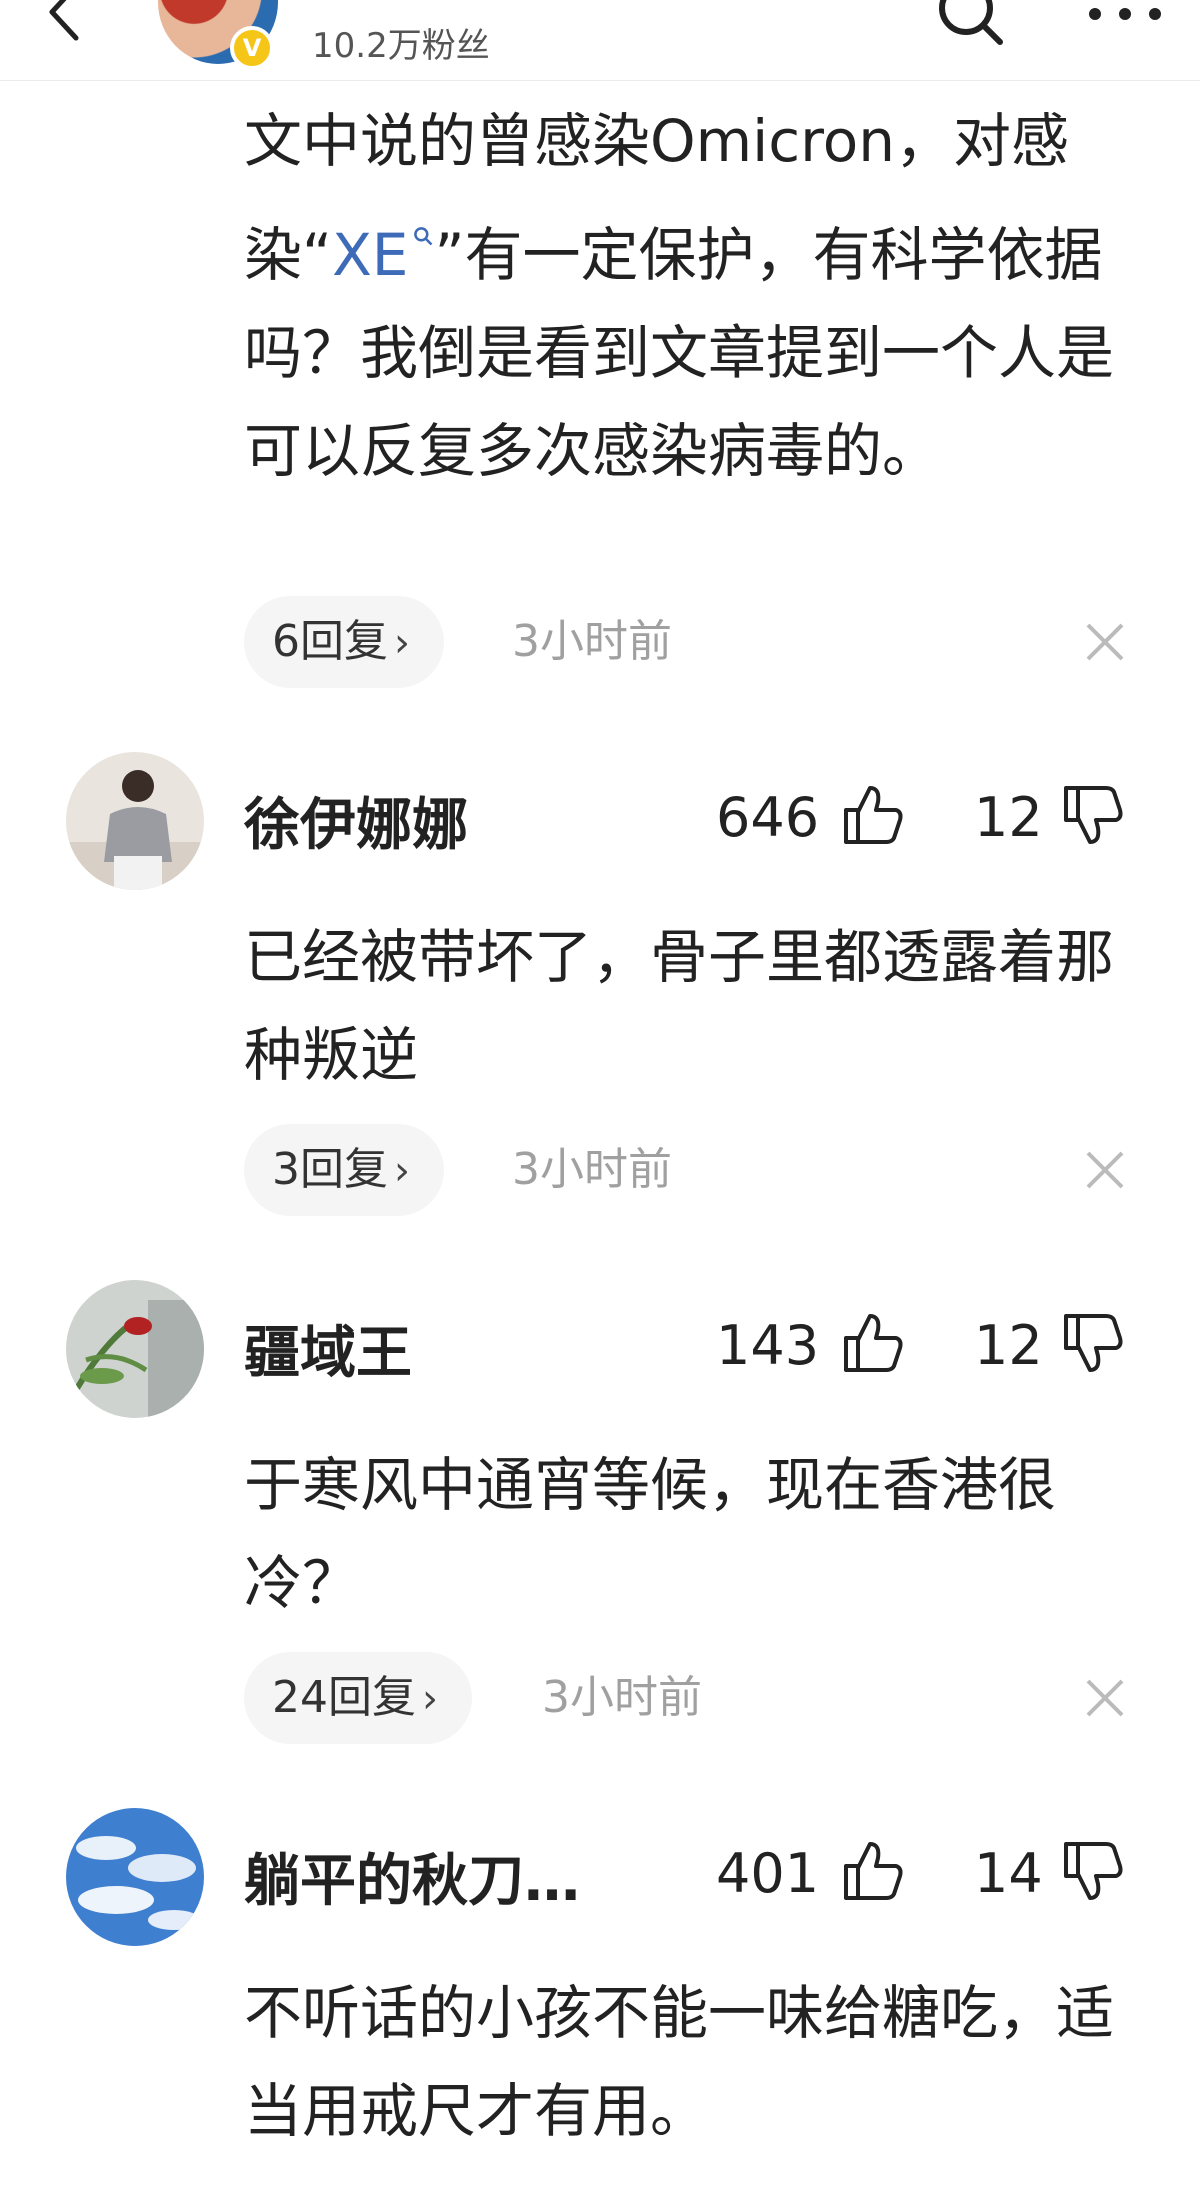 This screenshot has height=2192, width=1200. Describe the element at coordinates (1008, 1873) in the screenshot. I see `dislike-count: 14` at that location.